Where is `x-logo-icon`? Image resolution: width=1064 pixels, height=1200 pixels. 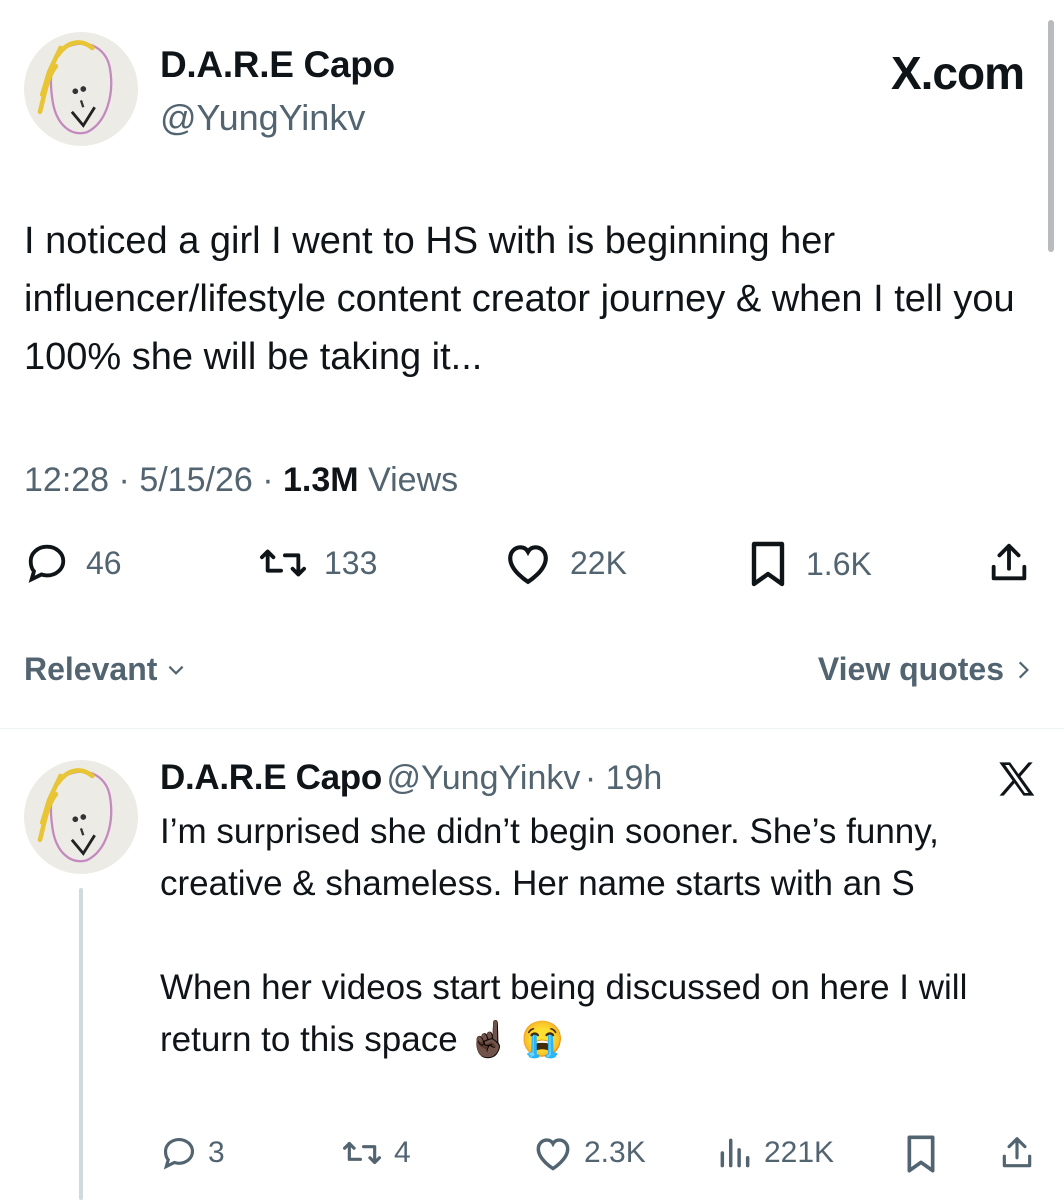 x-logo-icon is located at coordinates (1017, 779).